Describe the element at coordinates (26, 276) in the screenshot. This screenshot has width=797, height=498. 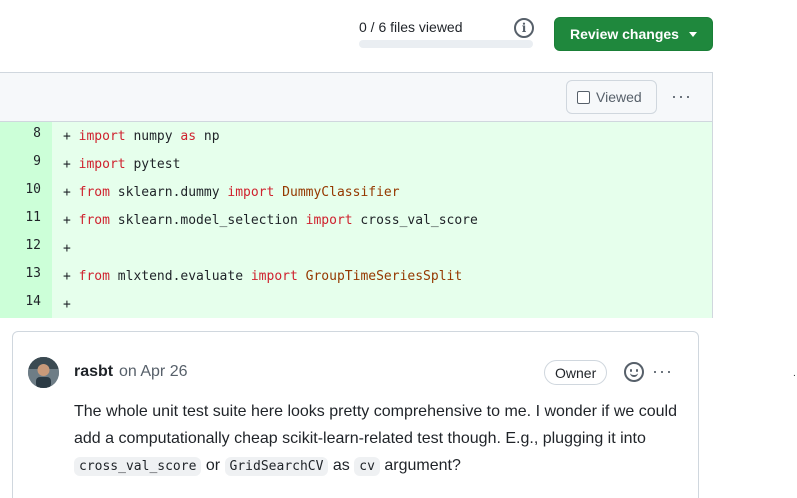
I see `line-number: 13` at that location.